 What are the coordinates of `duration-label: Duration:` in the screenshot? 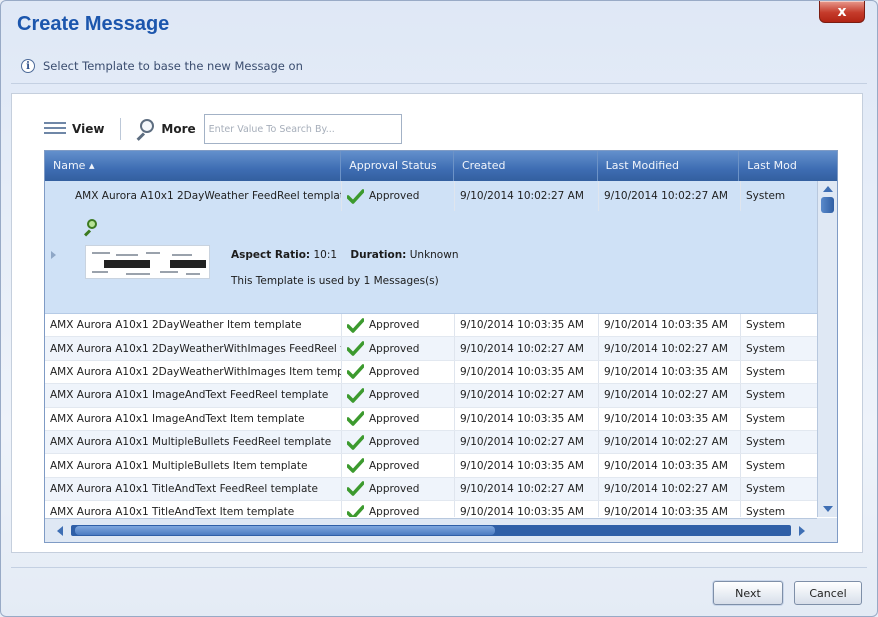 It's located at (378, 255).